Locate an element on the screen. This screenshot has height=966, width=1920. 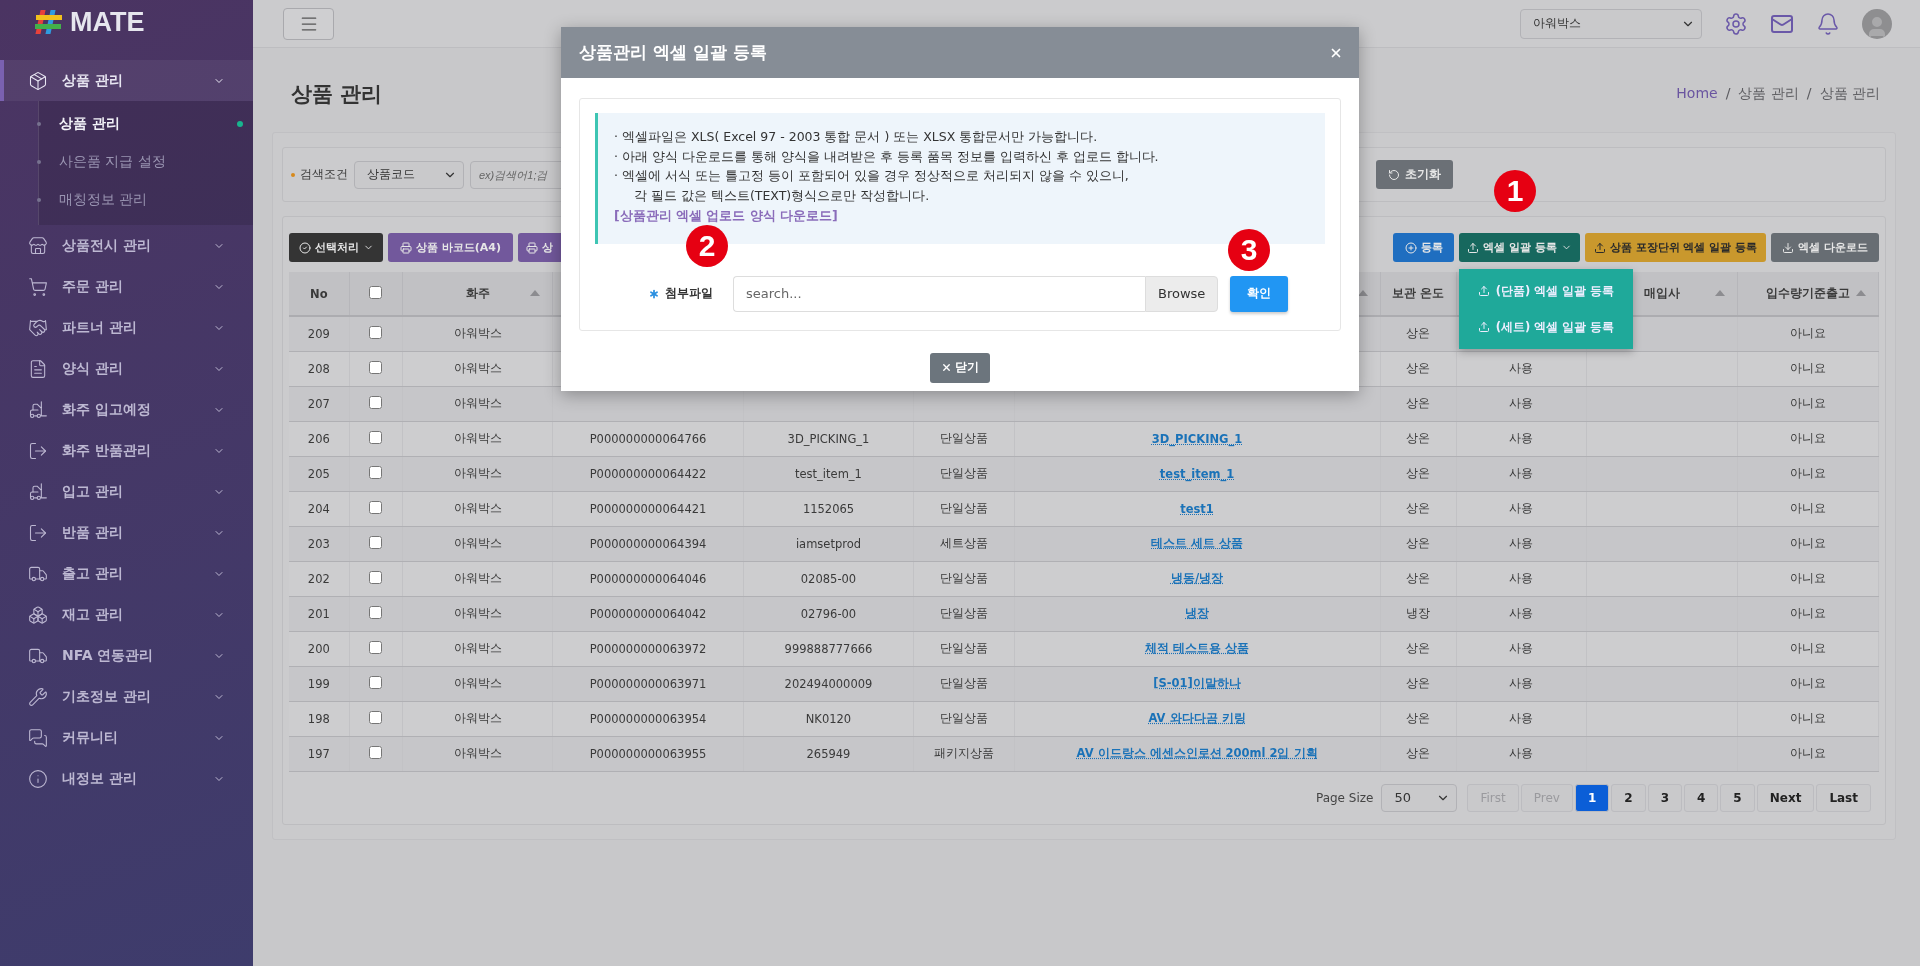
toolbar-button: 선택처리 is located at coordinates (336, 247).